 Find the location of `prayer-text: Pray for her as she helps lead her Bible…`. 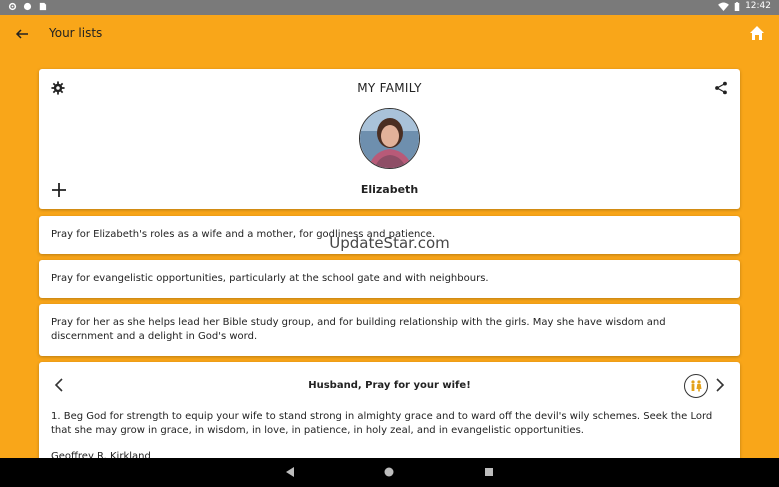

prayer-text: Pray for her as she helps lead her Bible… is located at coordinates (358, 329).